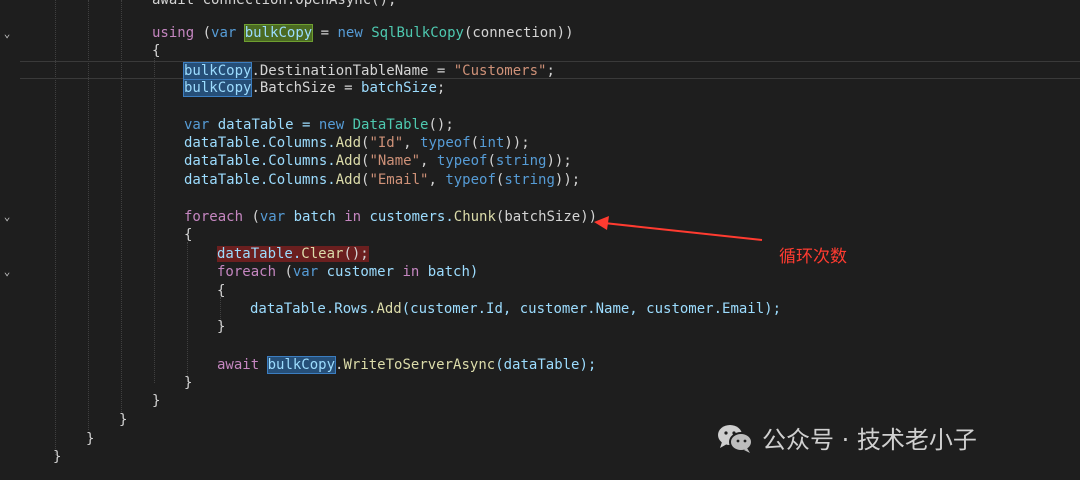 The width and height of the screenshot is (1080, 480). Describe the element at coordinates (540, 125) in the screenshot. I see `code-line: var dataTable = new DataTable();` at that location.